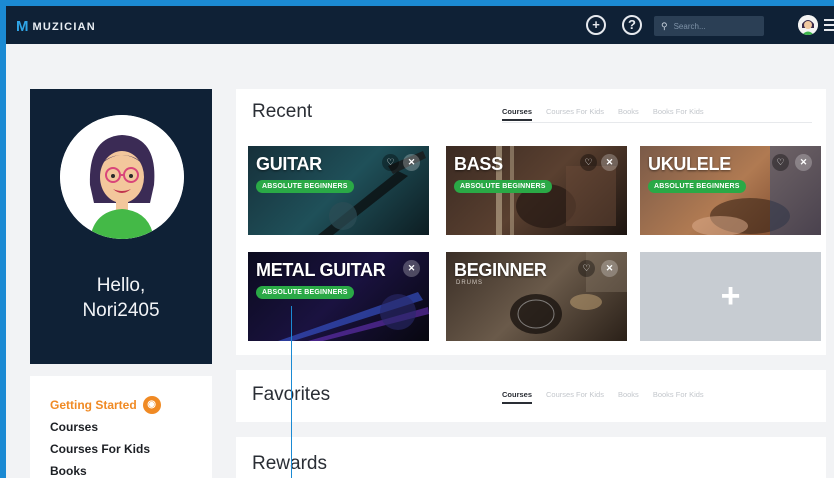  Describe the element at coordinates (131, 469) in the screenshot. I see `sidebar-item-books: Books` at that location.